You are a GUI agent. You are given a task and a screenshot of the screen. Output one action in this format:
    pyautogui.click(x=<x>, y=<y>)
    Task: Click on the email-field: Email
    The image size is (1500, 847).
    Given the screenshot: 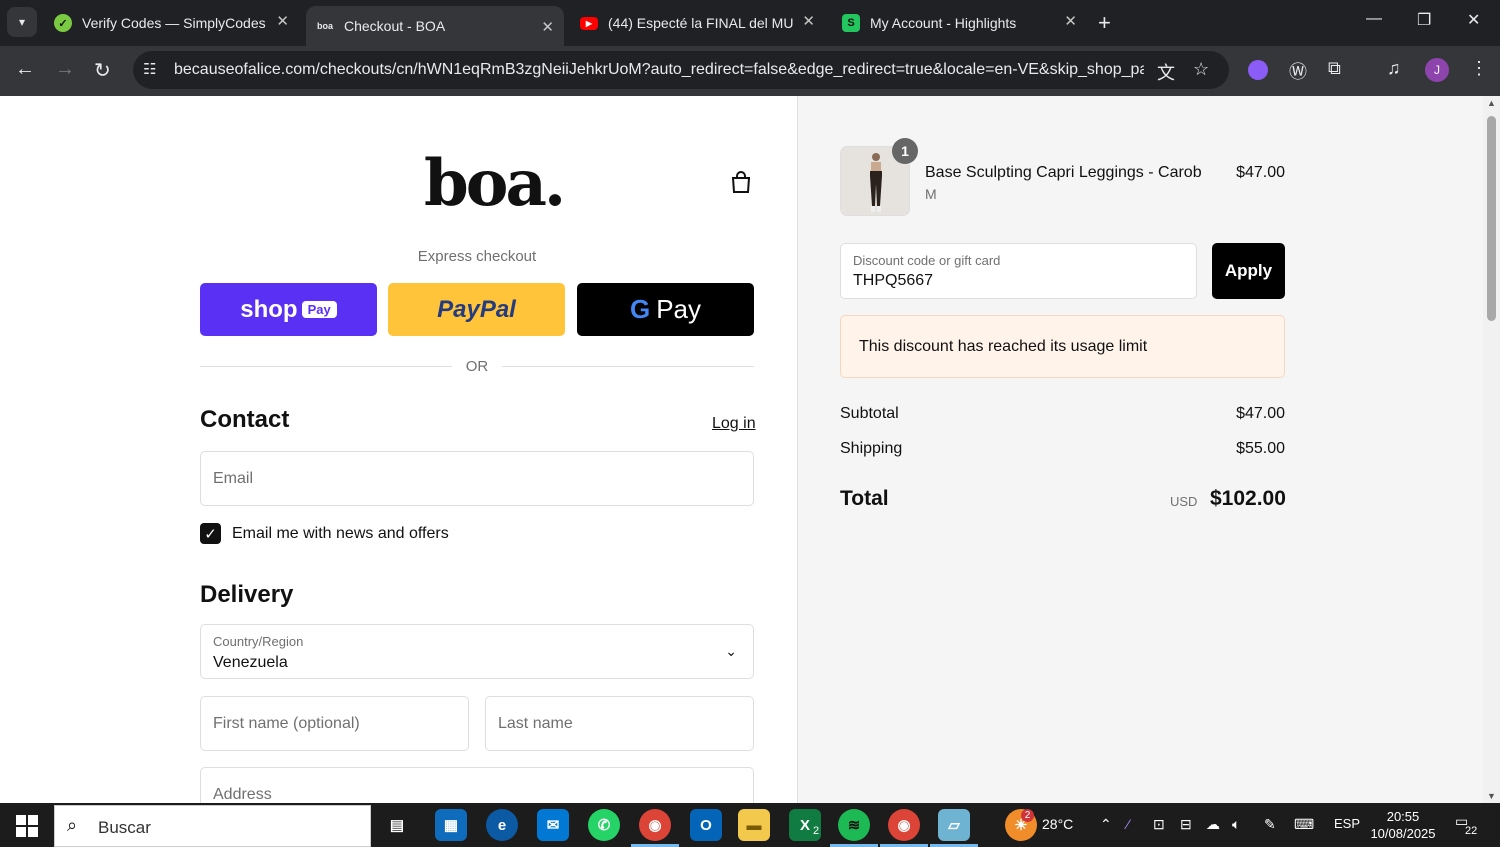 What is the action you would take?
    pyautogui.click(x=477, y=478)
    